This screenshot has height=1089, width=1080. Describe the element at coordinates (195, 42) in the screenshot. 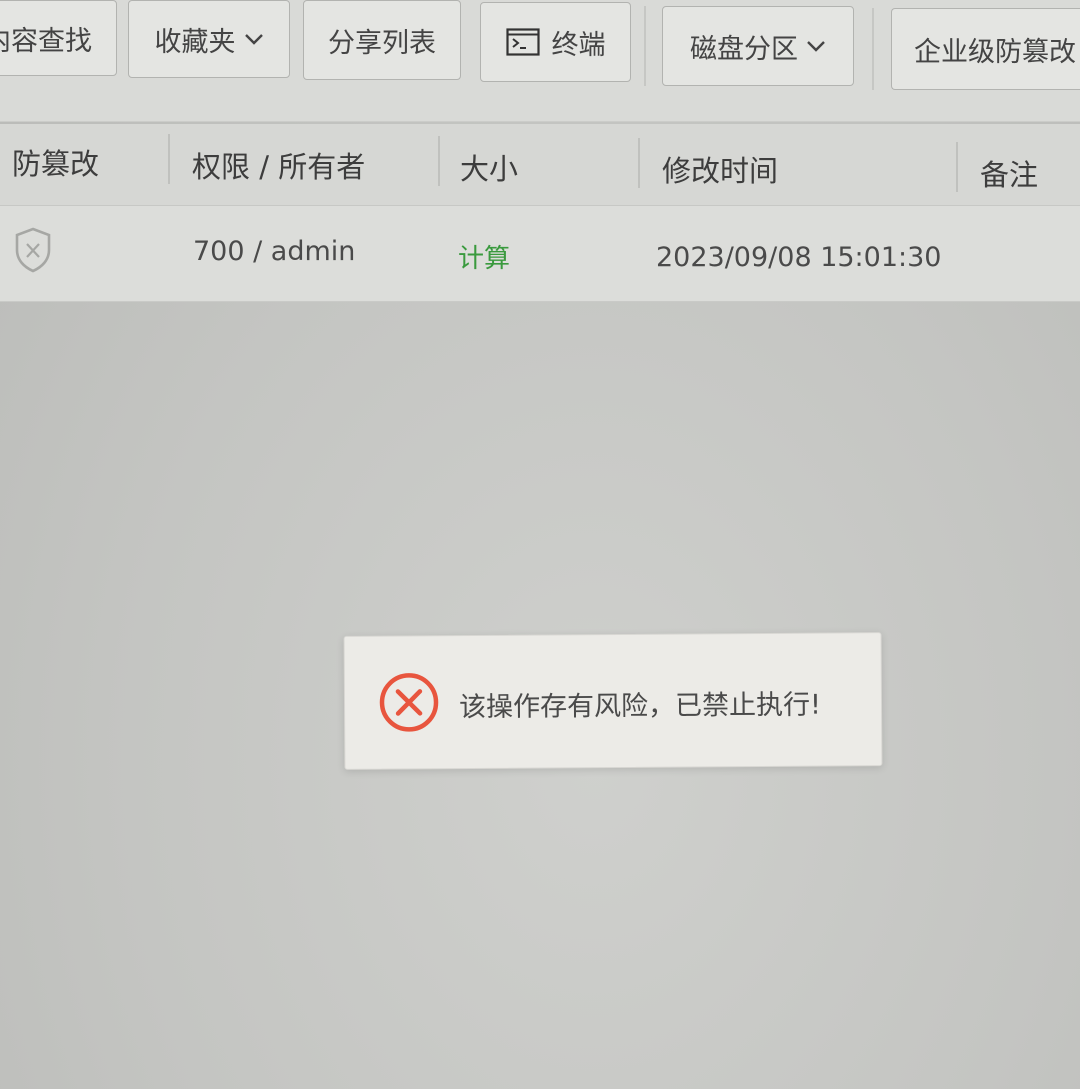

I see `favorites-label: 收藏夹` at that location.